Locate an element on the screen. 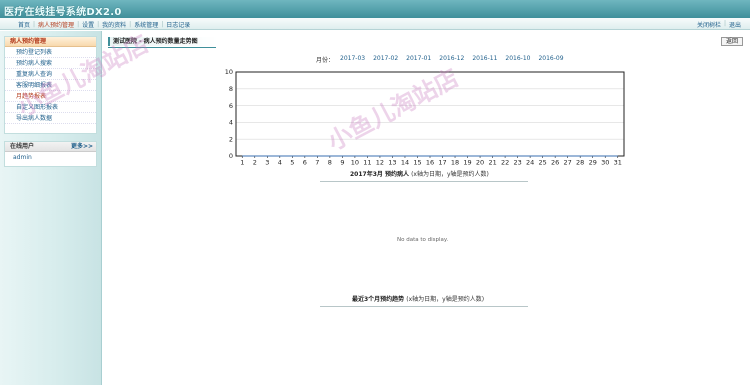 The height and width of the screenshot is (385, 750). x-tick-label: 30 is located at coordinates (605, 163).